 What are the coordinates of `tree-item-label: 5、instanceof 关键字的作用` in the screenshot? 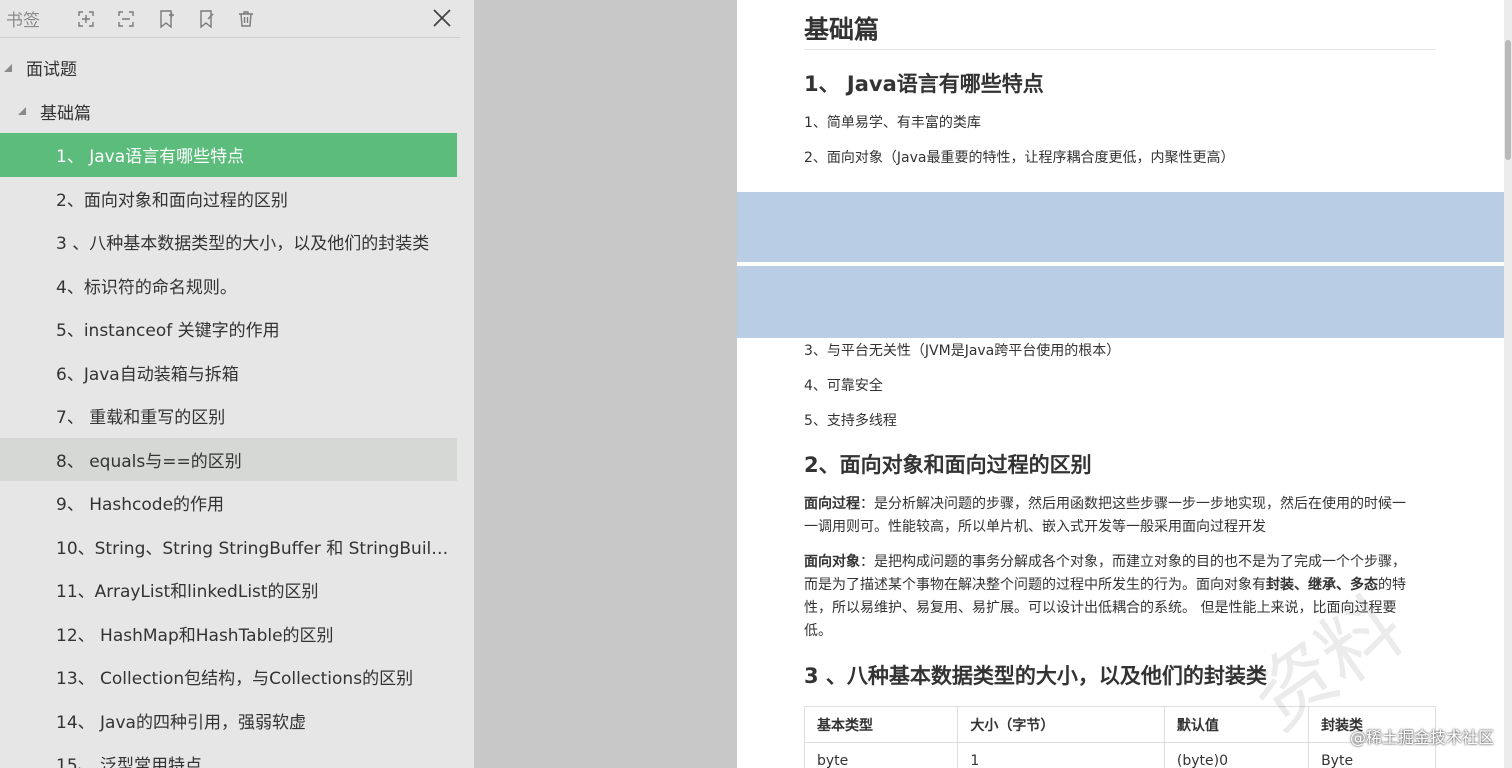 It's located at (168, 331).